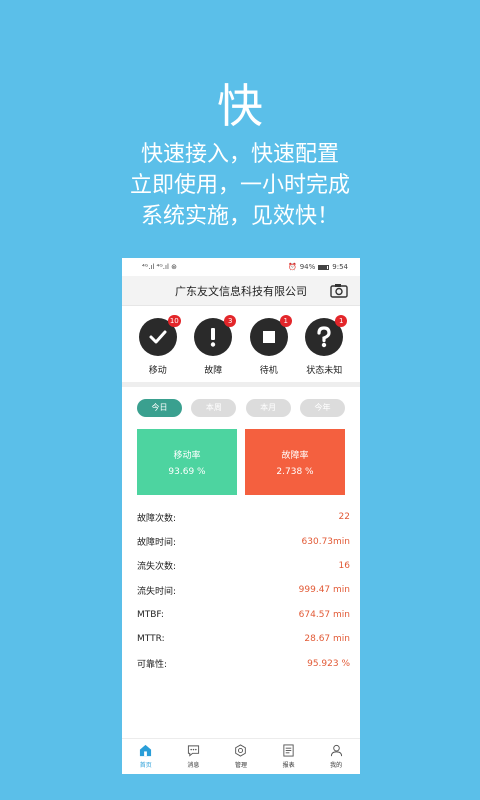 The image size is (480, 800). I want to click on kpi-fault-rate: 故障率 2.738 %, so click(295, 462).